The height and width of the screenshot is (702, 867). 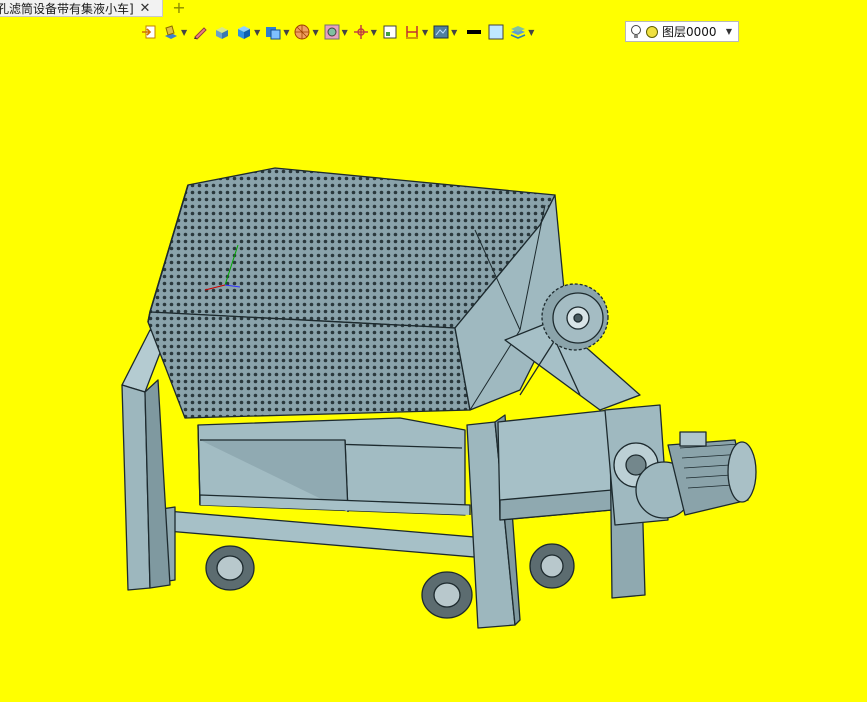 I want to click on pen-icon, so click(x=200, y=33).